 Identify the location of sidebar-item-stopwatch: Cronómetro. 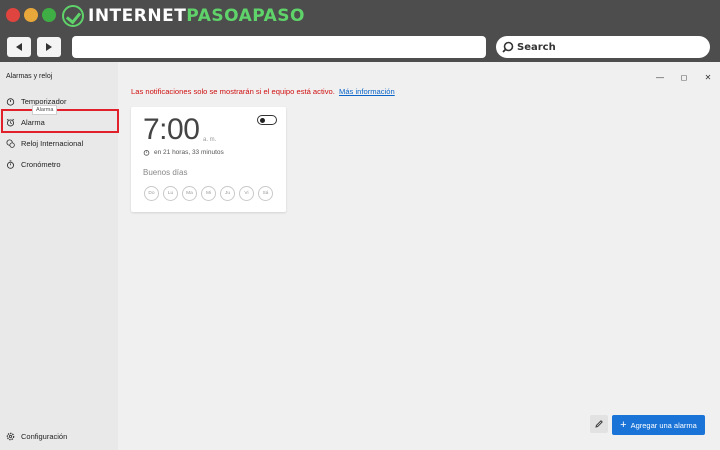
(59, 164).